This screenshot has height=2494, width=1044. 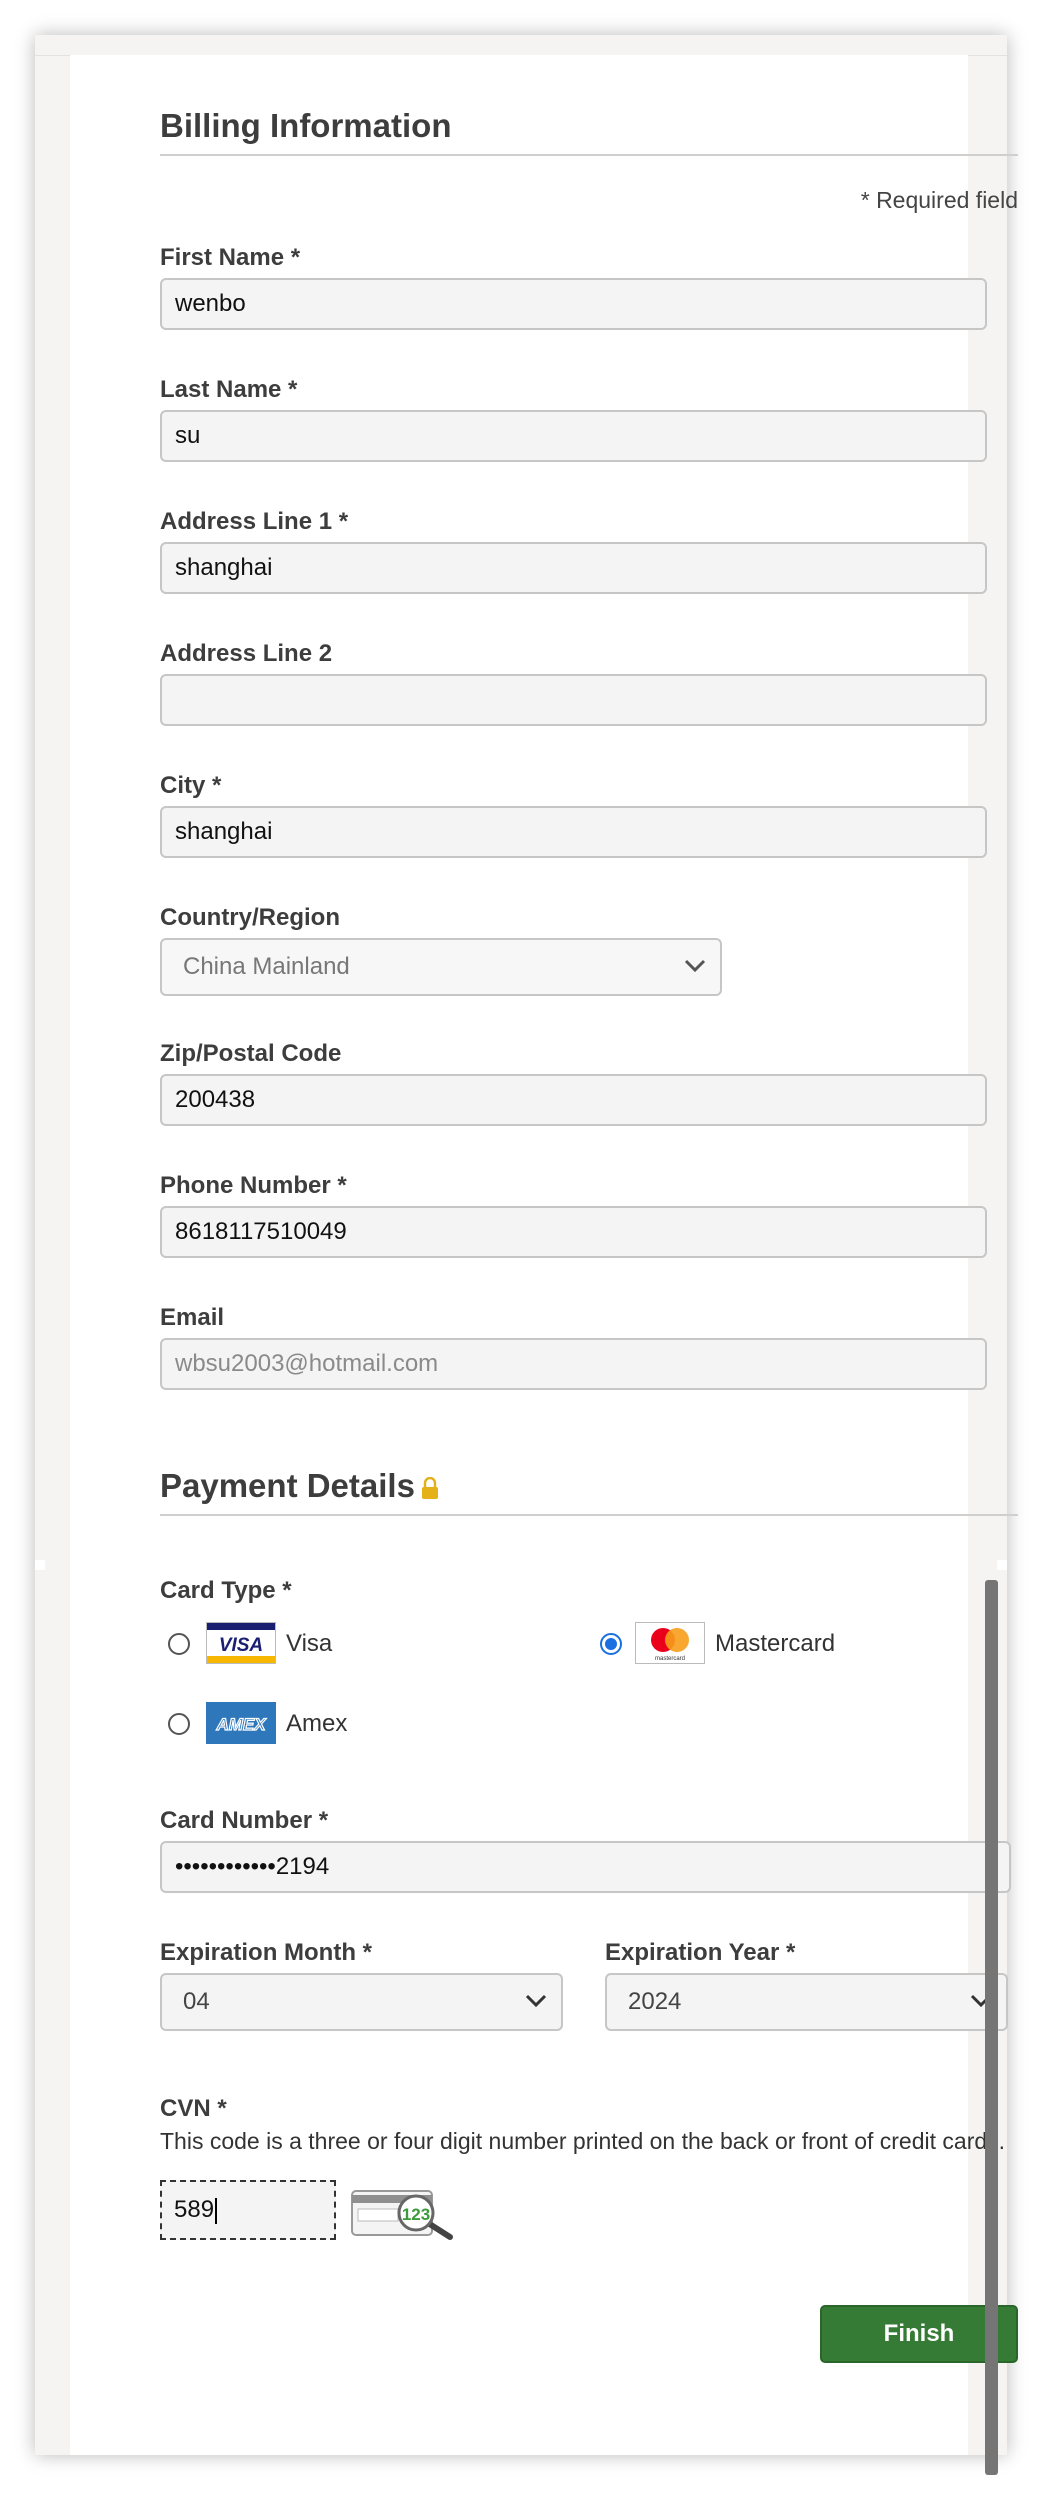 What do you see at coordinates (573, 1100) in the screenshot?
I see `zip-postal-code-input: 200438` at bounding box center [573, 1100].